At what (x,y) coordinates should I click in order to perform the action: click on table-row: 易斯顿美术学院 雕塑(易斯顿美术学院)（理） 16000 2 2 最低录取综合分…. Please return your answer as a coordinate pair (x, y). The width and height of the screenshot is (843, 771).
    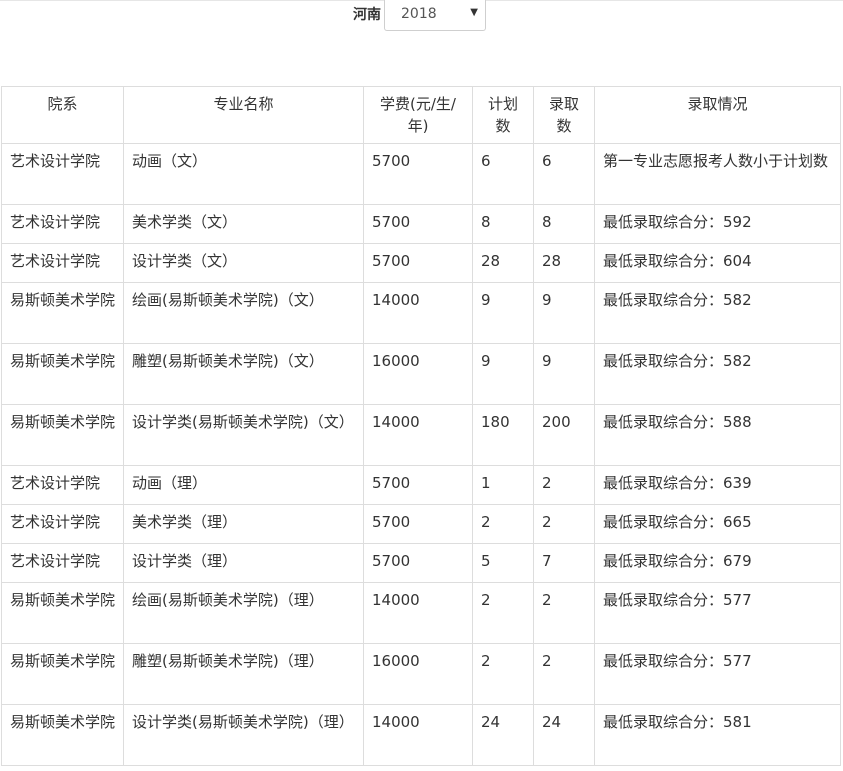
    Looking at the image, I should click on (421, 674).